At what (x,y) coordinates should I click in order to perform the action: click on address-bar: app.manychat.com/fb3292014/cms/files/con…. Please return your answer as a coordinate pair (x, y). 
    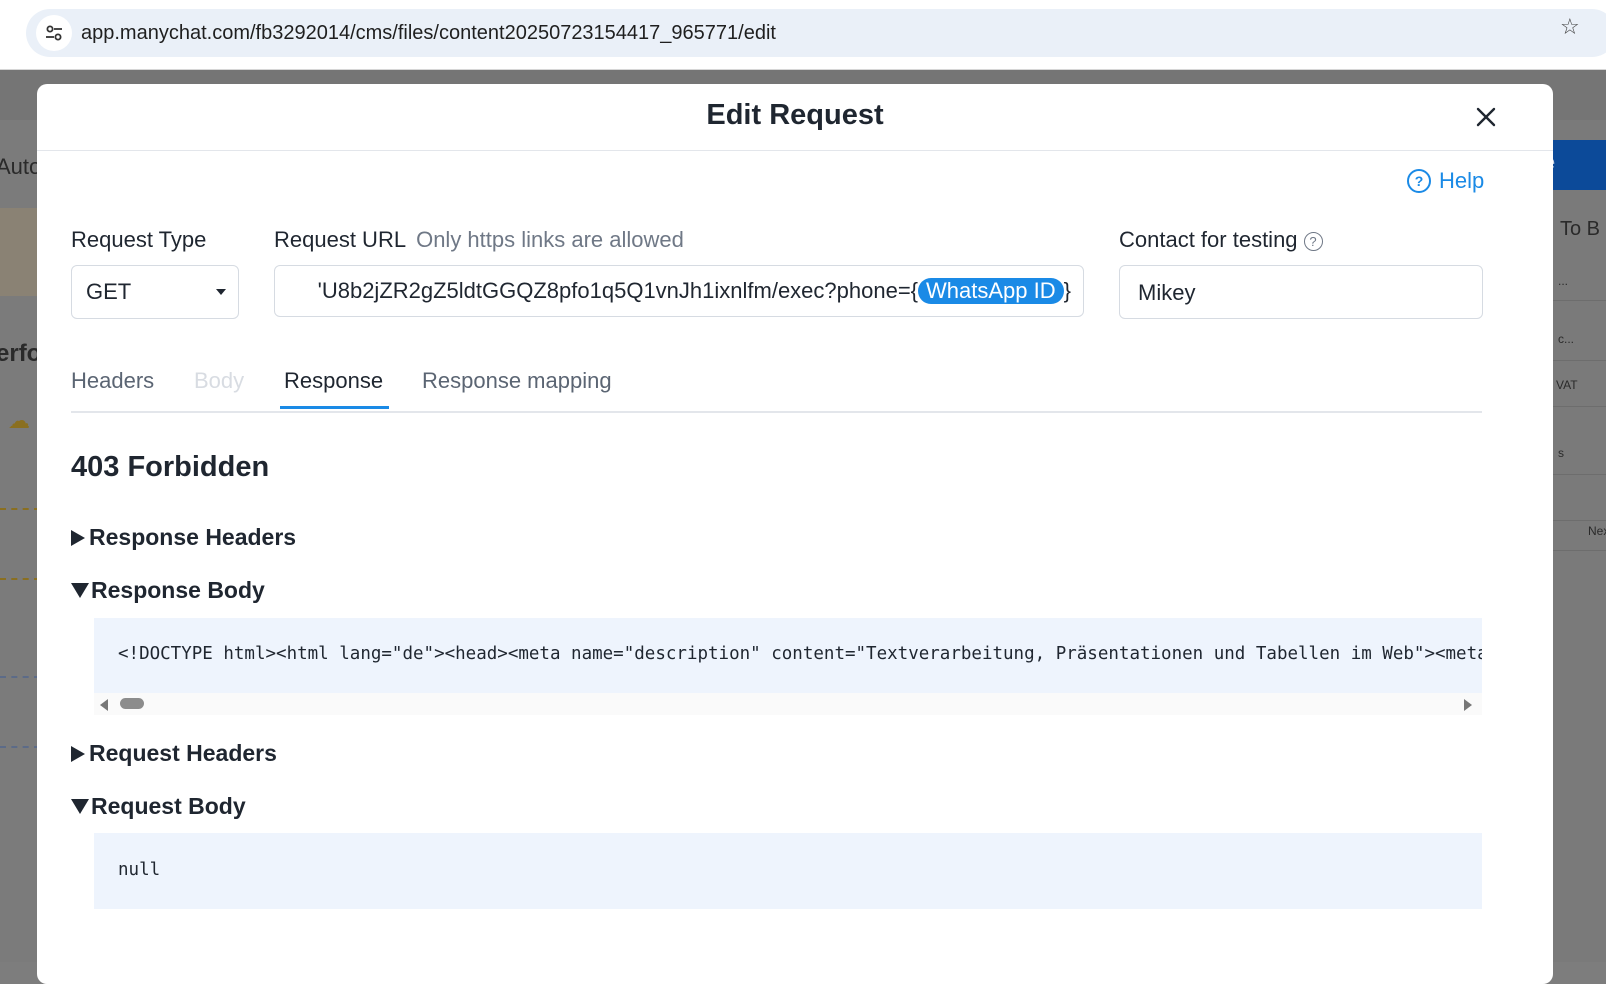
    Looking at the image, I should click on (816, 33).